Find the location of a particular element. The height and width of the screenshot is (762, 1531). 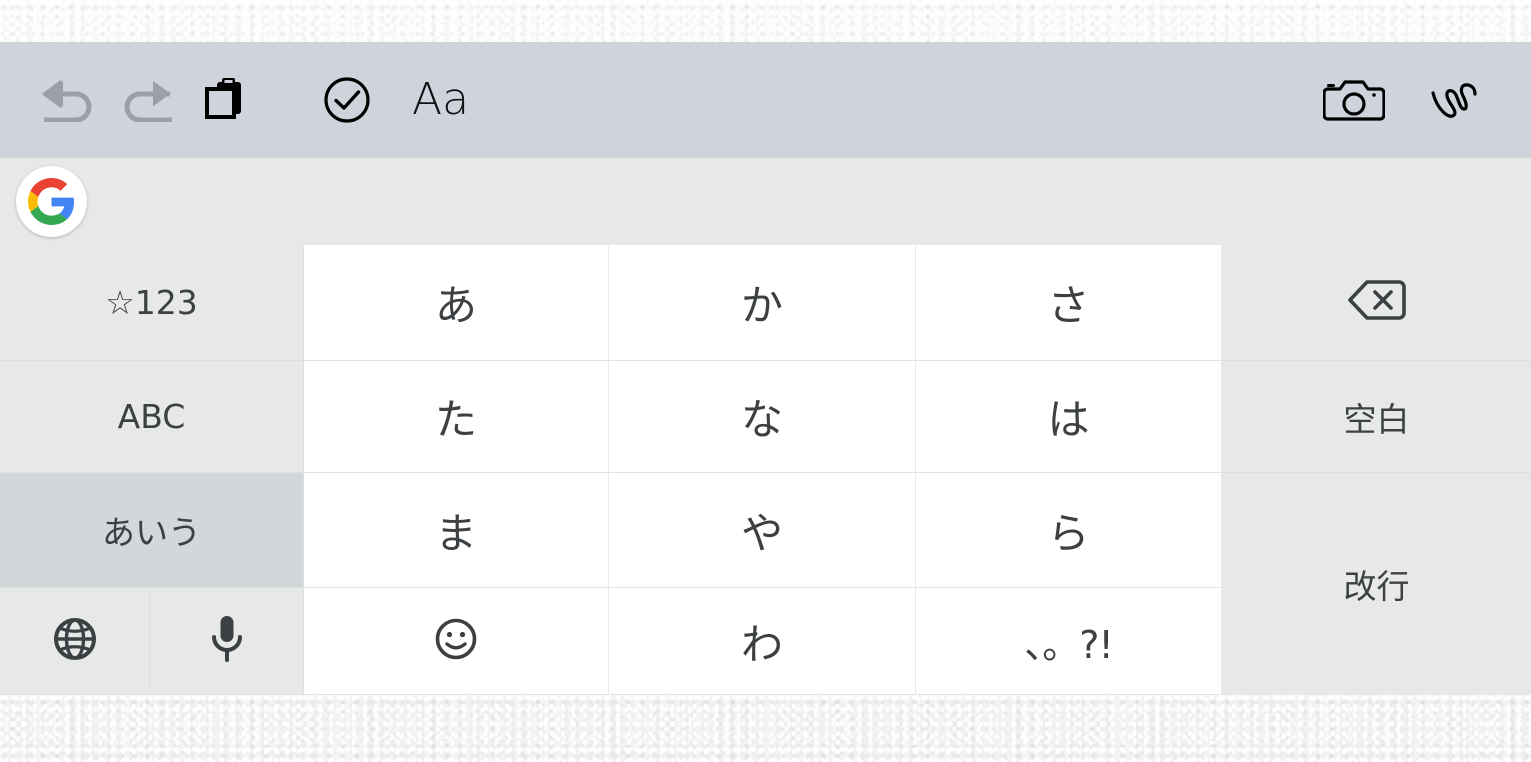

camera-icon is located at coordinates (1354, 100).